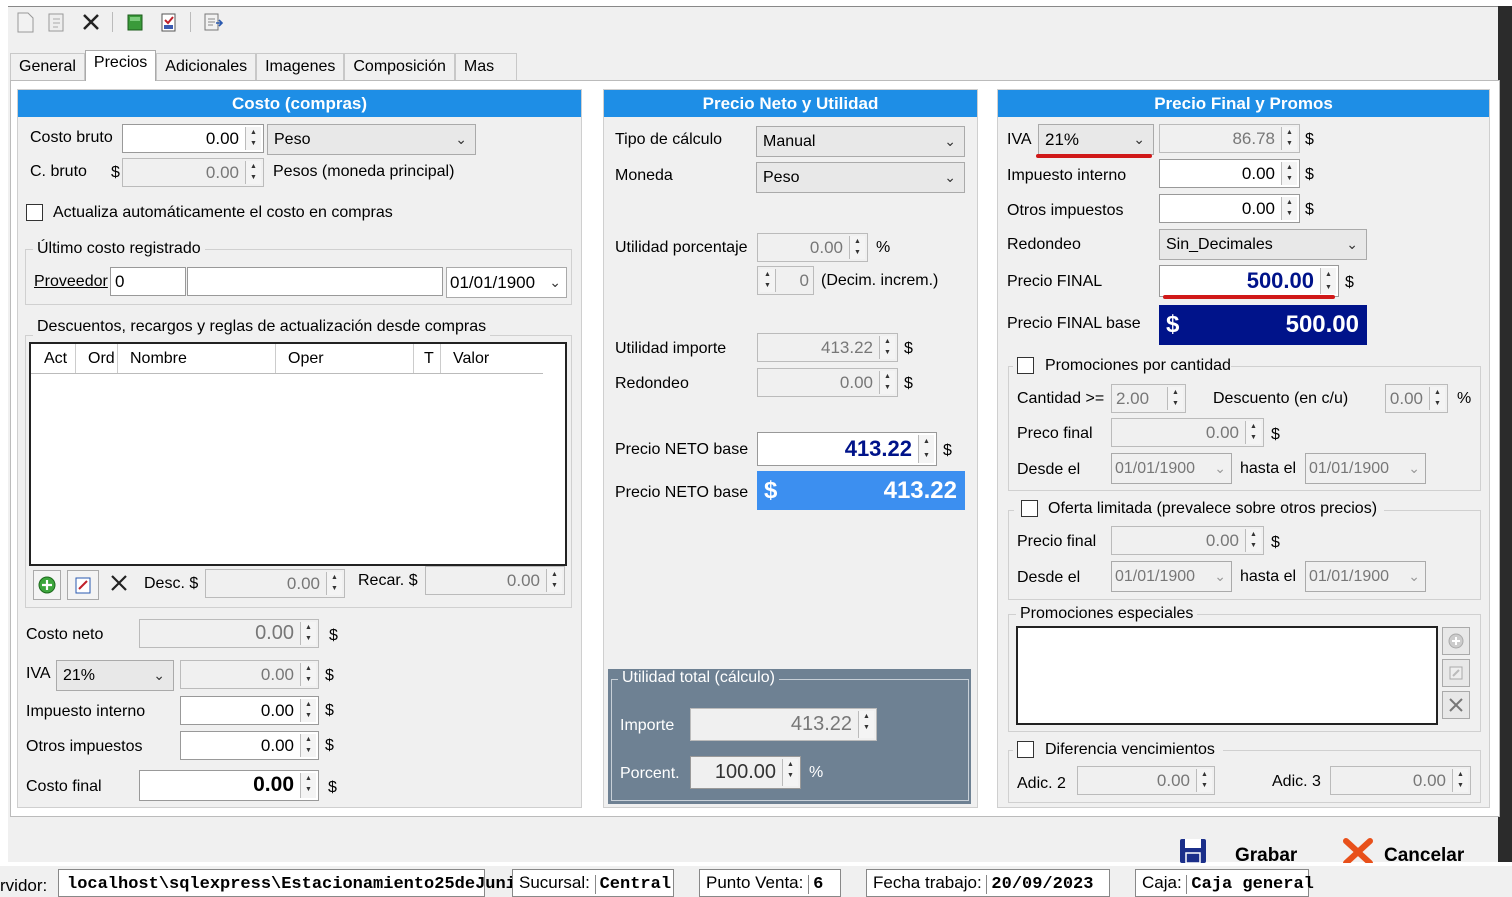  What do you see at coordinates (1416, 398) in the screenshot?
I see `descuento-input: 0.00 ▲ ▼` at bounding box center [1416, 398].